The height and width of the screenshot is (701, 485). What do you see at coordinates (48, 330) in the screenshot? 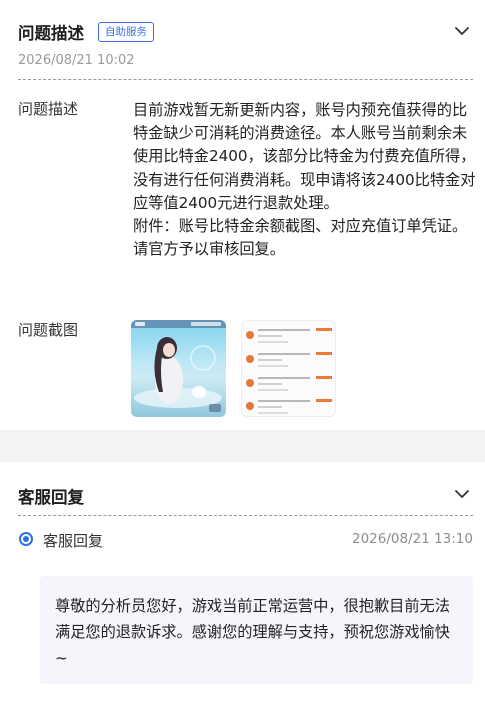
I see `screenshot-label: 问题截图` at bounding box center [48, 330].